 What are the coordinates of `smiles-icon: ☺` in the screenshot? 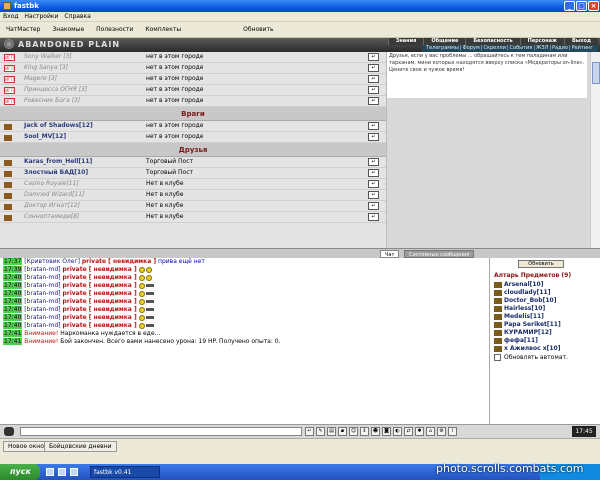 It's located at (353, 431).